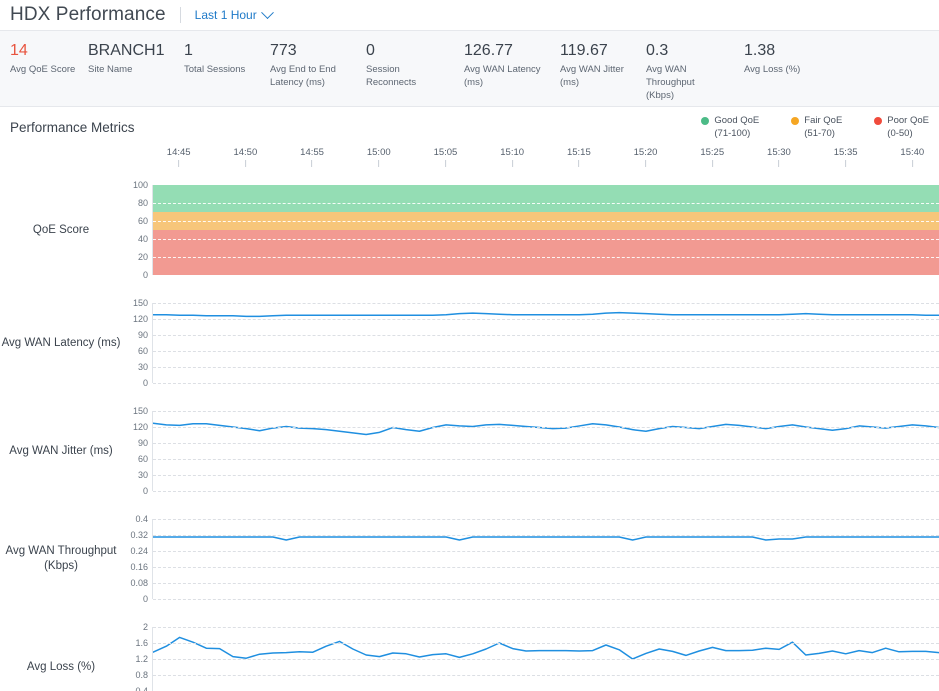 The height and width of the screenshot is (691, 939). Describe the element at coordinates (267, 12) in the screenshot. I see `chevron-down-icon` at that location.